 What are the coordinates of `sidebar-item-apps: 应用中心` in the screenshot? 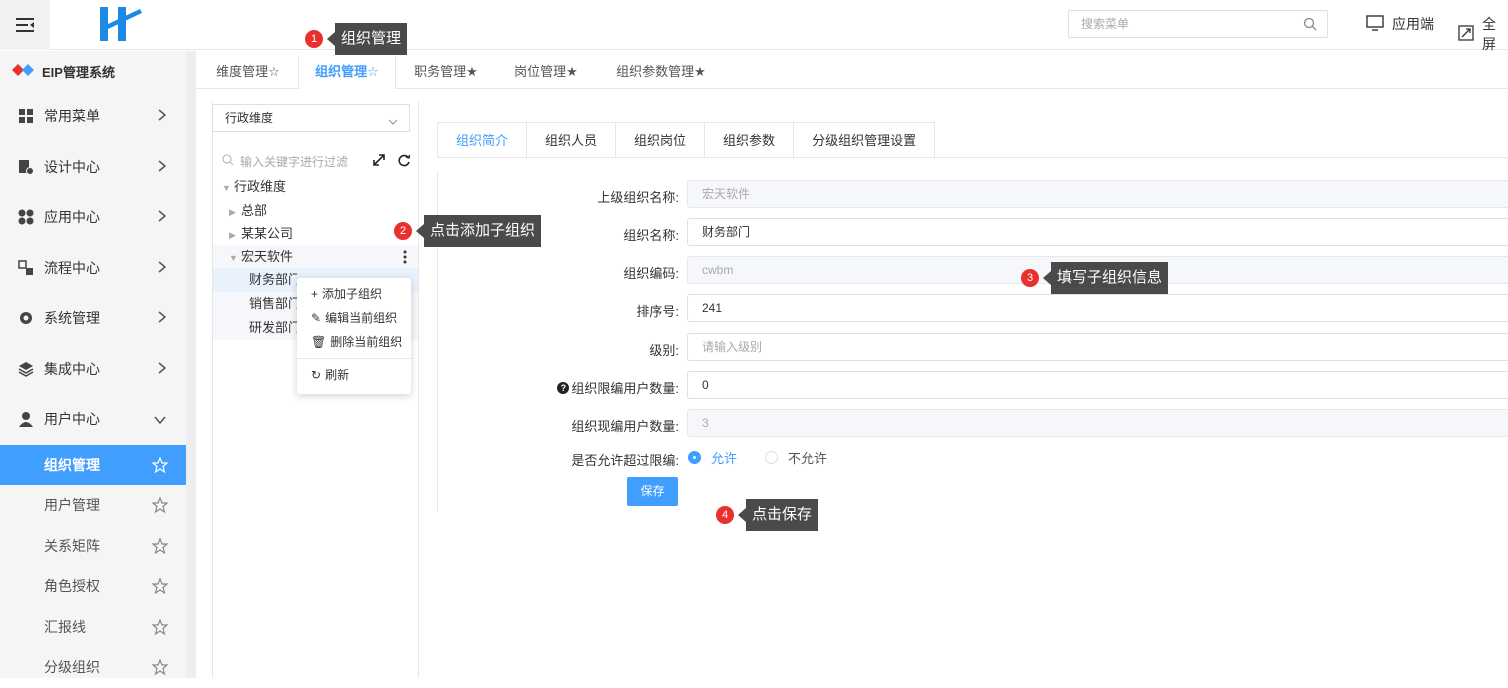 It's located at (93, 217).